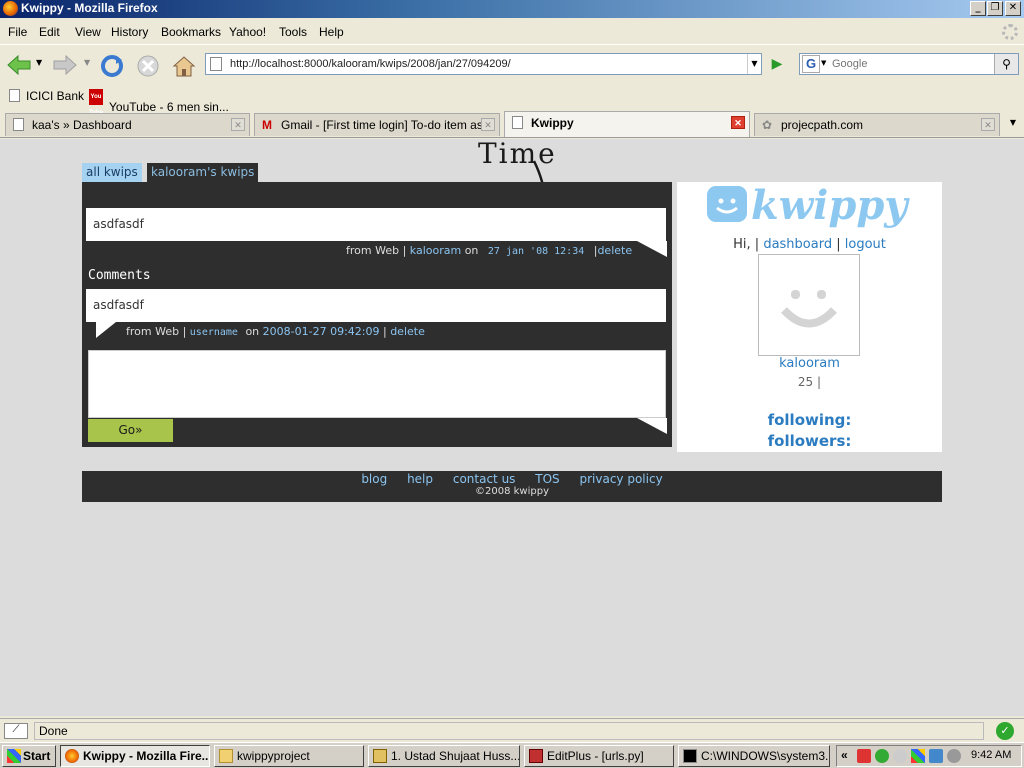  Describe the element at coordinates (247, 32) in the screenshot. I see `menu-yahoo: Yahoo!` at that location.